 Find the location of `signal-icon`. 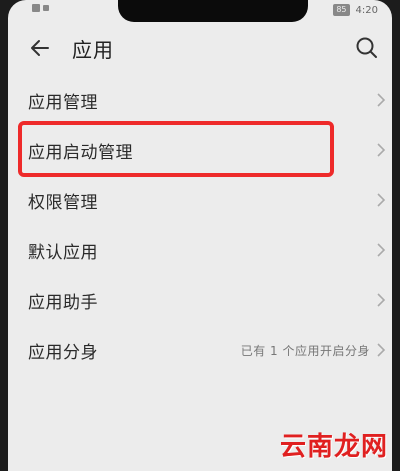

signal-icon is located at coordinates (36, 8).